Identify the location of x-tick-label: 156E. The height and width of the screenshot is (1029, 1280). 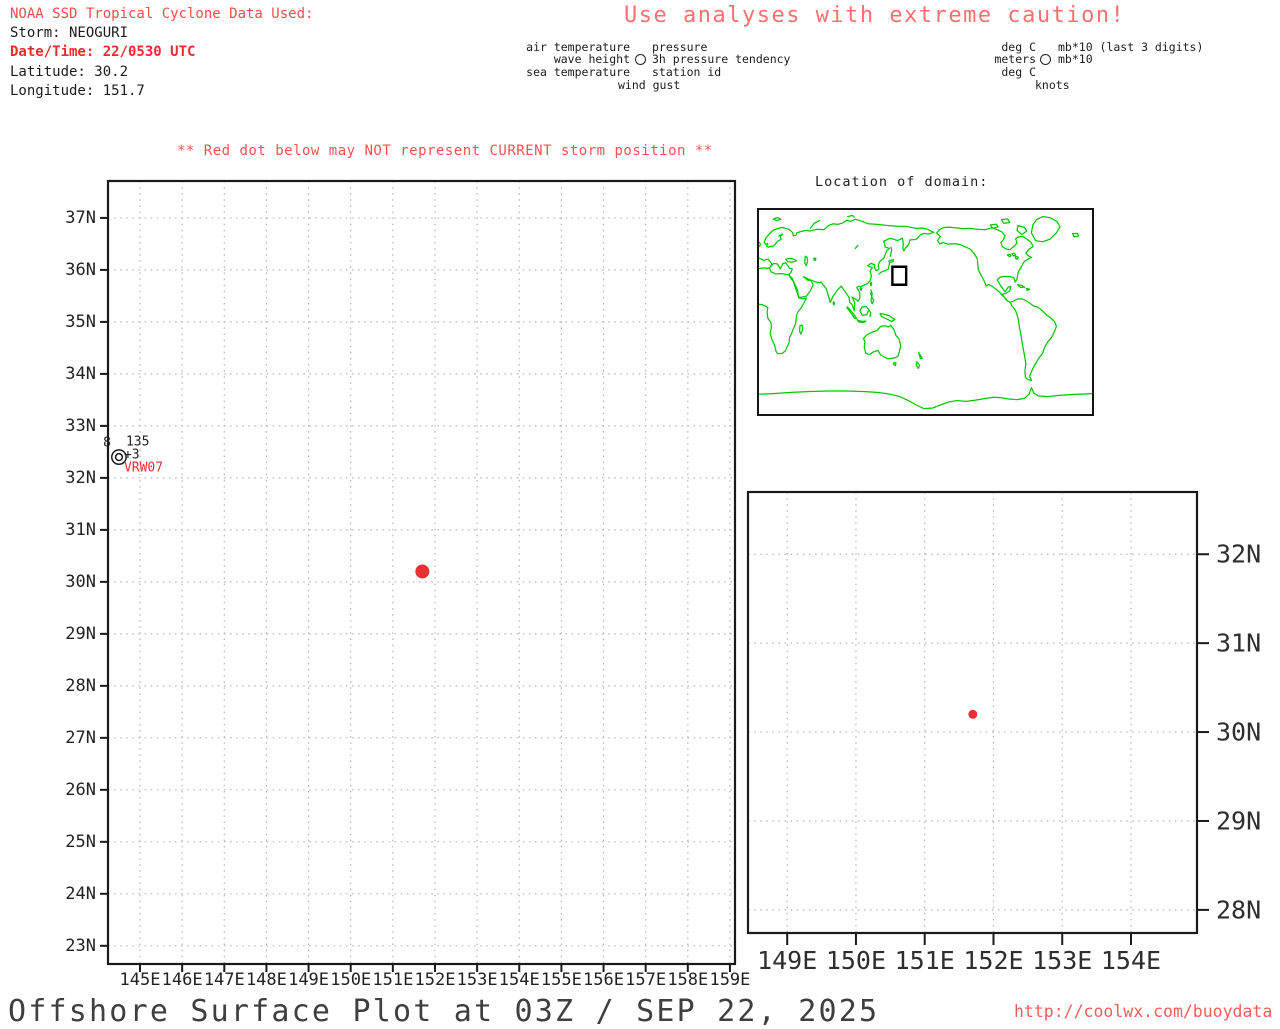
(604, 980).